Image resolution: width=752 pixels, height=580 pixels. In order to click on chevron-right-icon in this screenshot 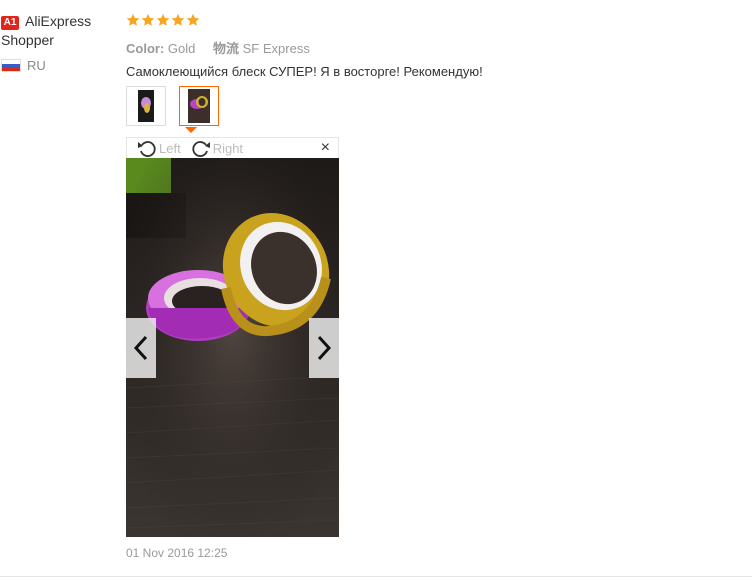, I will do `click(324, 348)`.